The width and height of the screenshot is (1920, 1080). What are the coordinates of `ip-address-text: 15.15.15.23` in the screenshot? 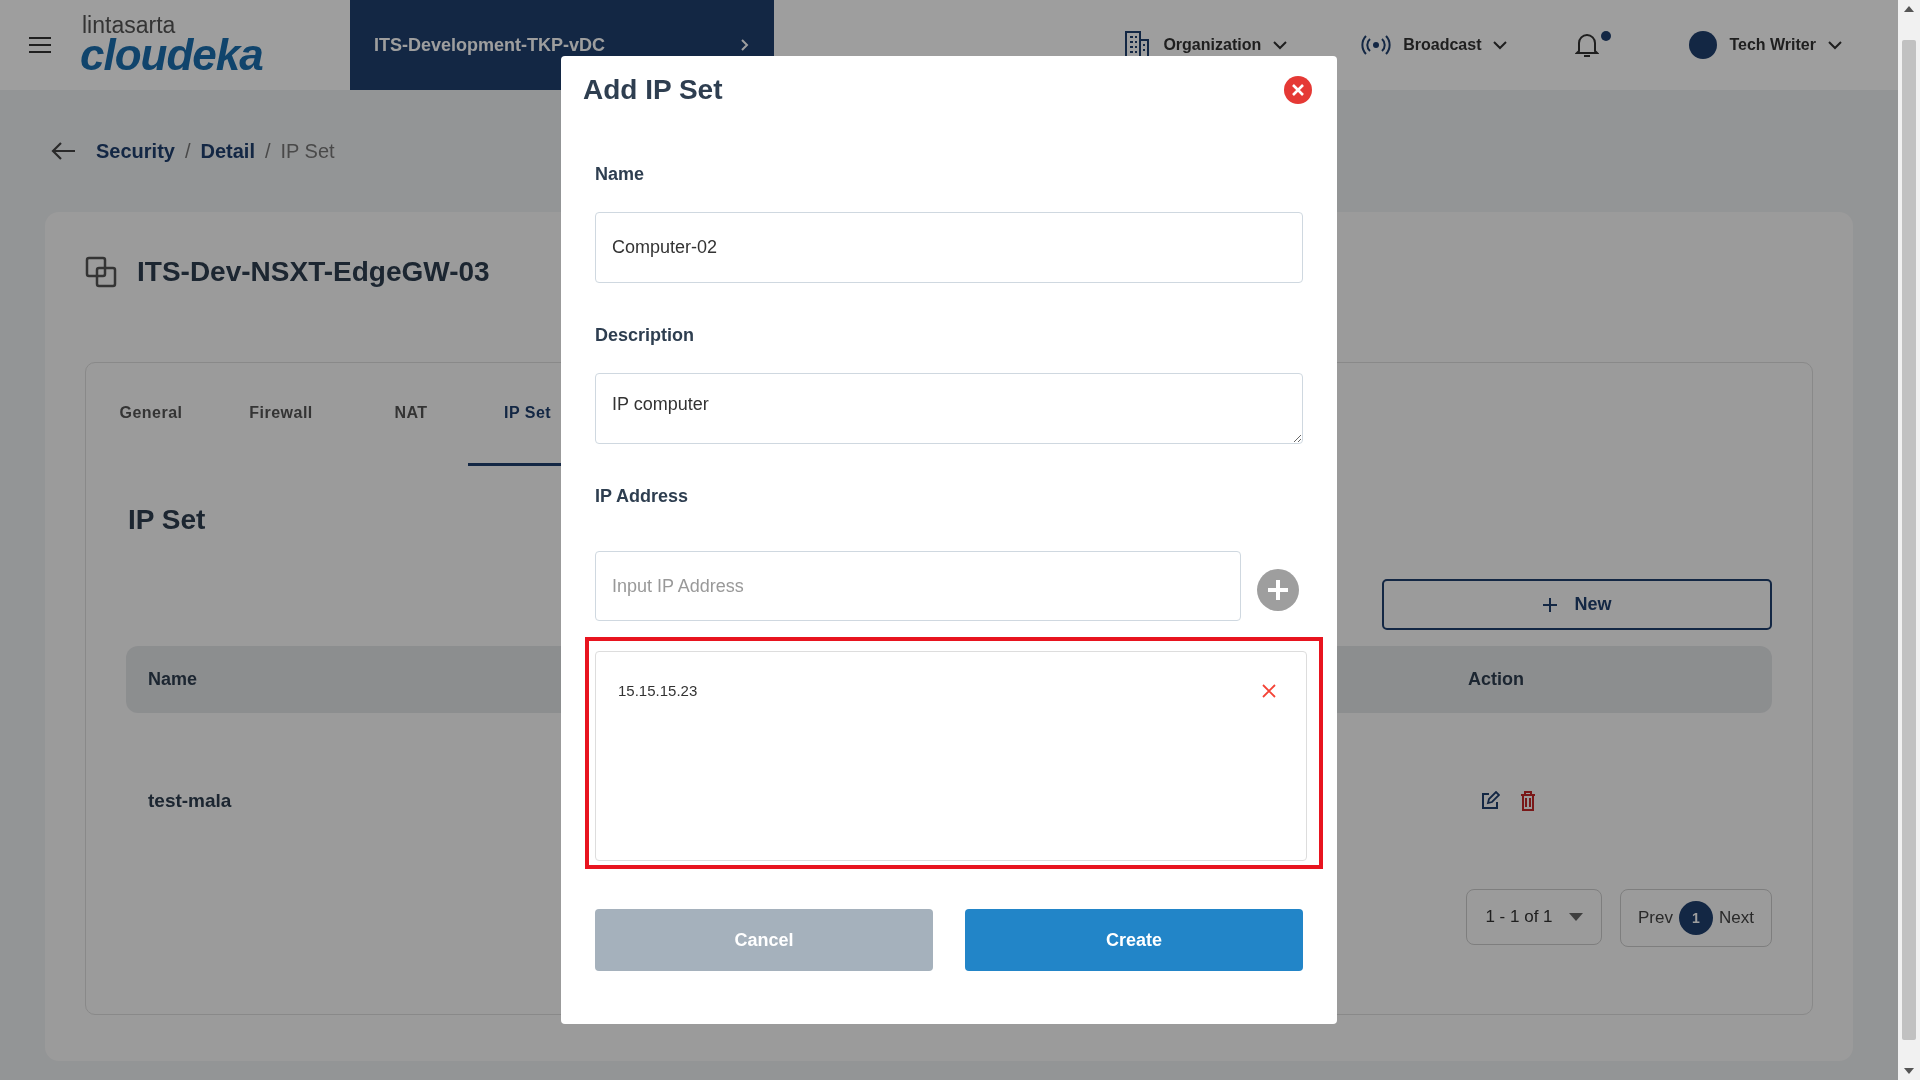 It's located at (658, 690).